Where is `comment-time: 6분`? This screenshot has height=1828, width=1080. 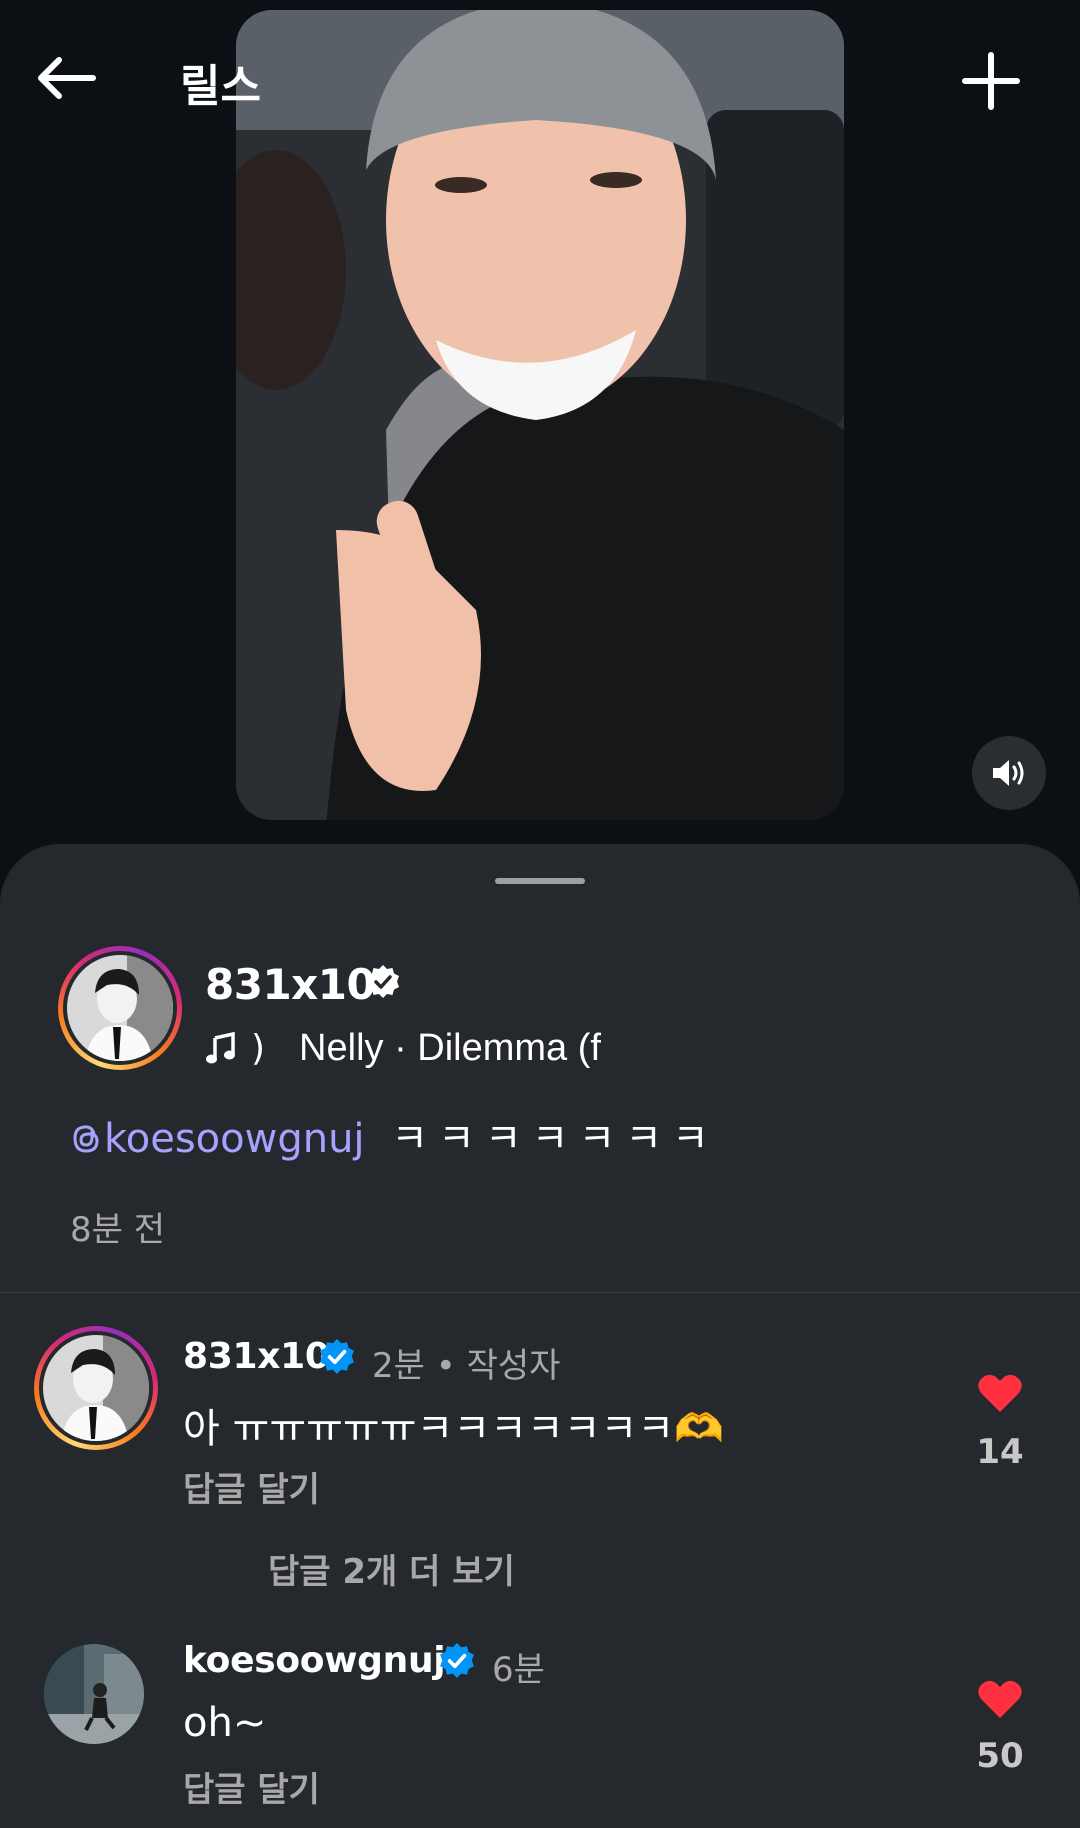
comment-time: 6분 is located at coordinates (518, 1670).